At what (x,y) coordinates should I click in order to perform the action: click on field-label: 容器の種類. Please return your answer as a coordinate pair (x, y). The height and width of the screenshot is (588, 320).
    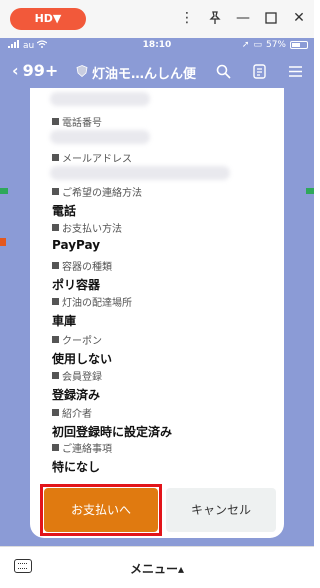
    Looking at the image, I should click on (87, 267).